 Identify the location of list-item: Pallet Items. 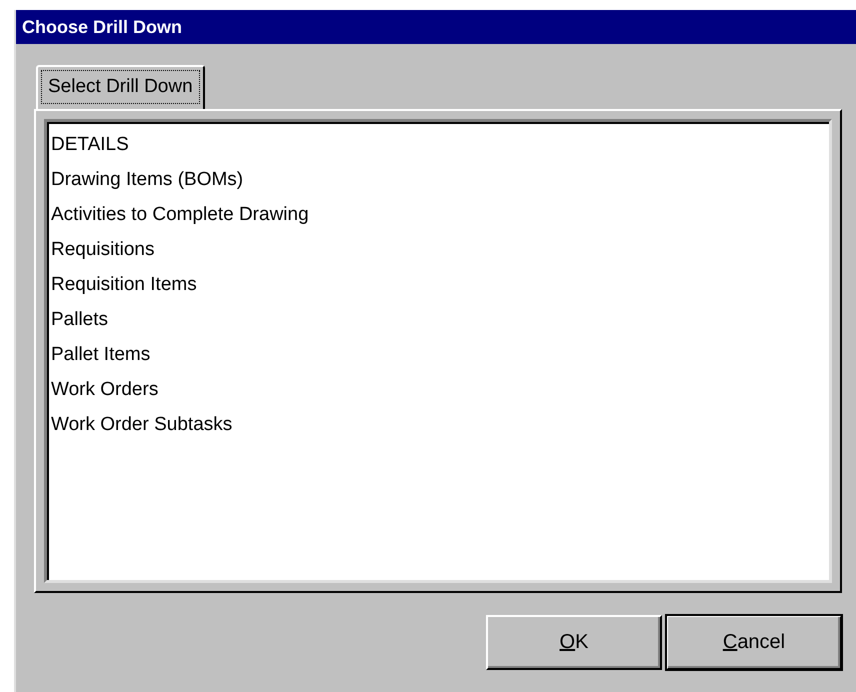
(438, 354).